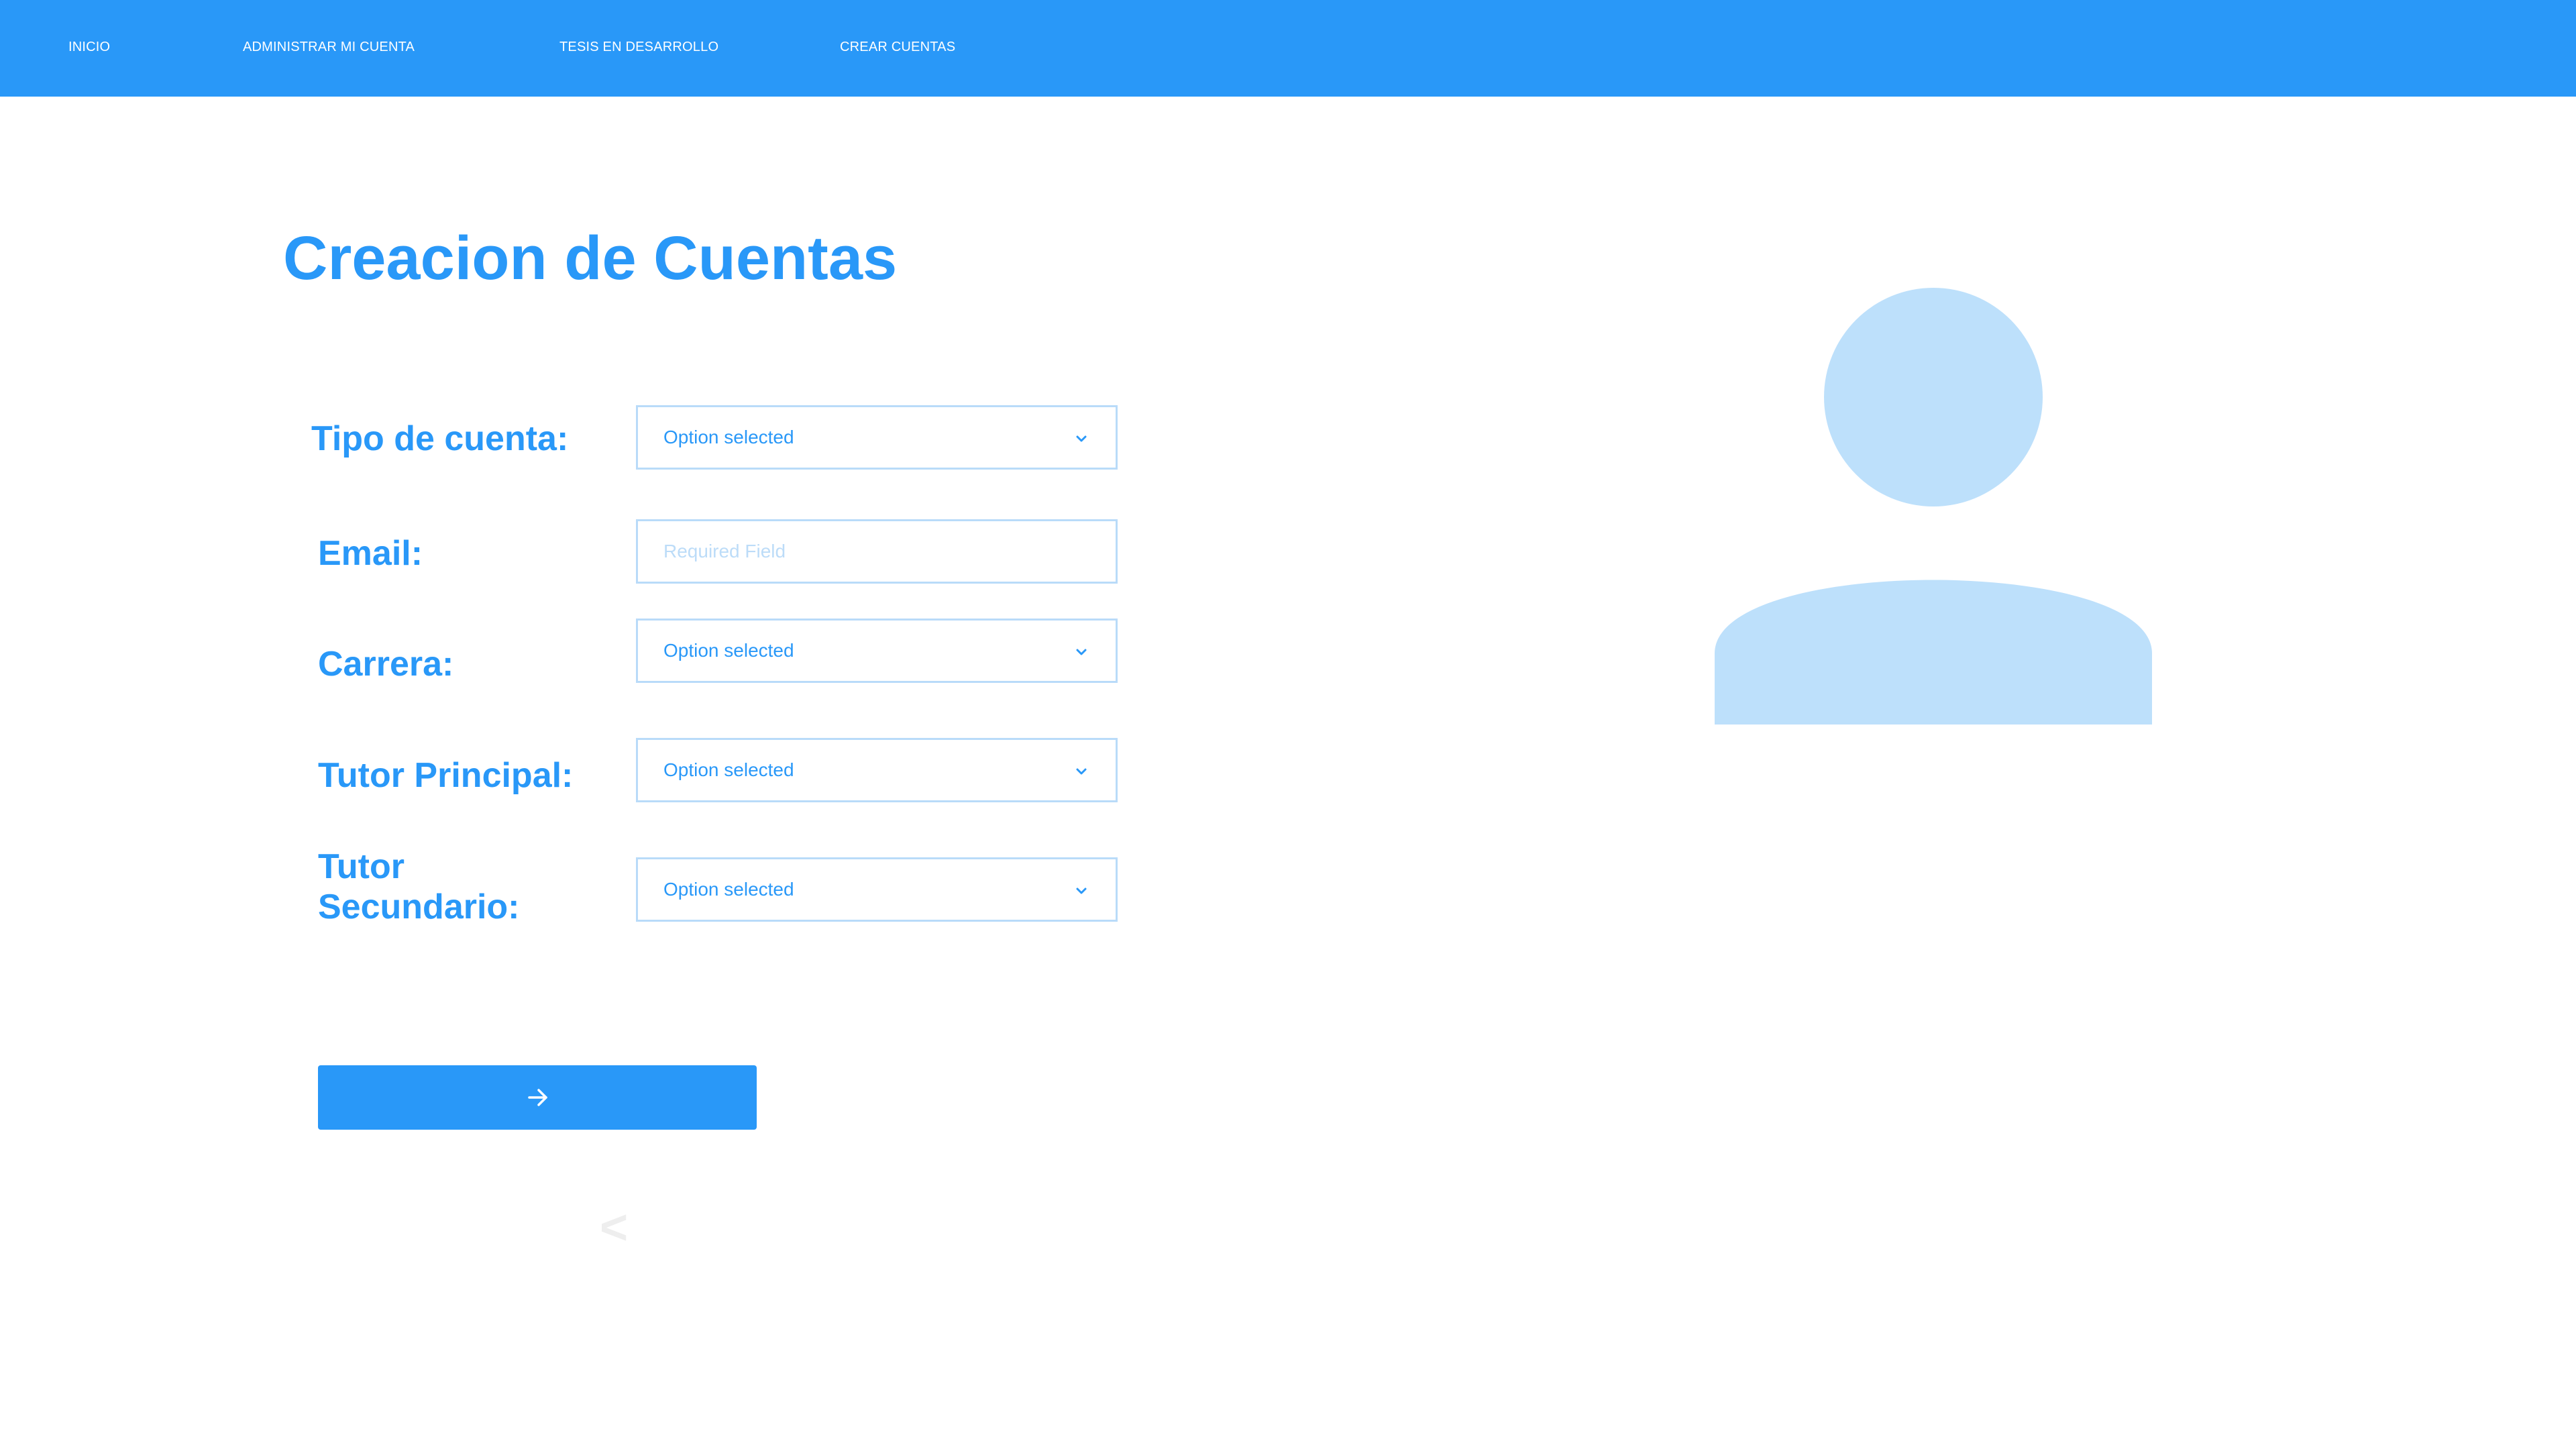 This screenshot has width=2576, height=1449. What do you see at coordinates (728, 889) in the screenshot?
I see `secondary-tutor-selected-value: Option selected` at bounding box center [728, 889].